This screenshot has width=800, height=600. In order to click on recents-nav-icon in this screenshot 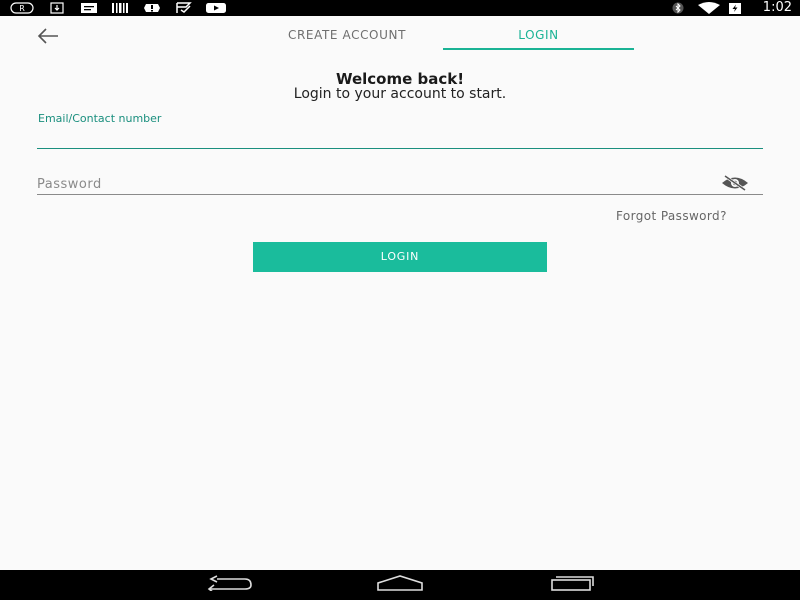, I will do `click(572, 585)`.